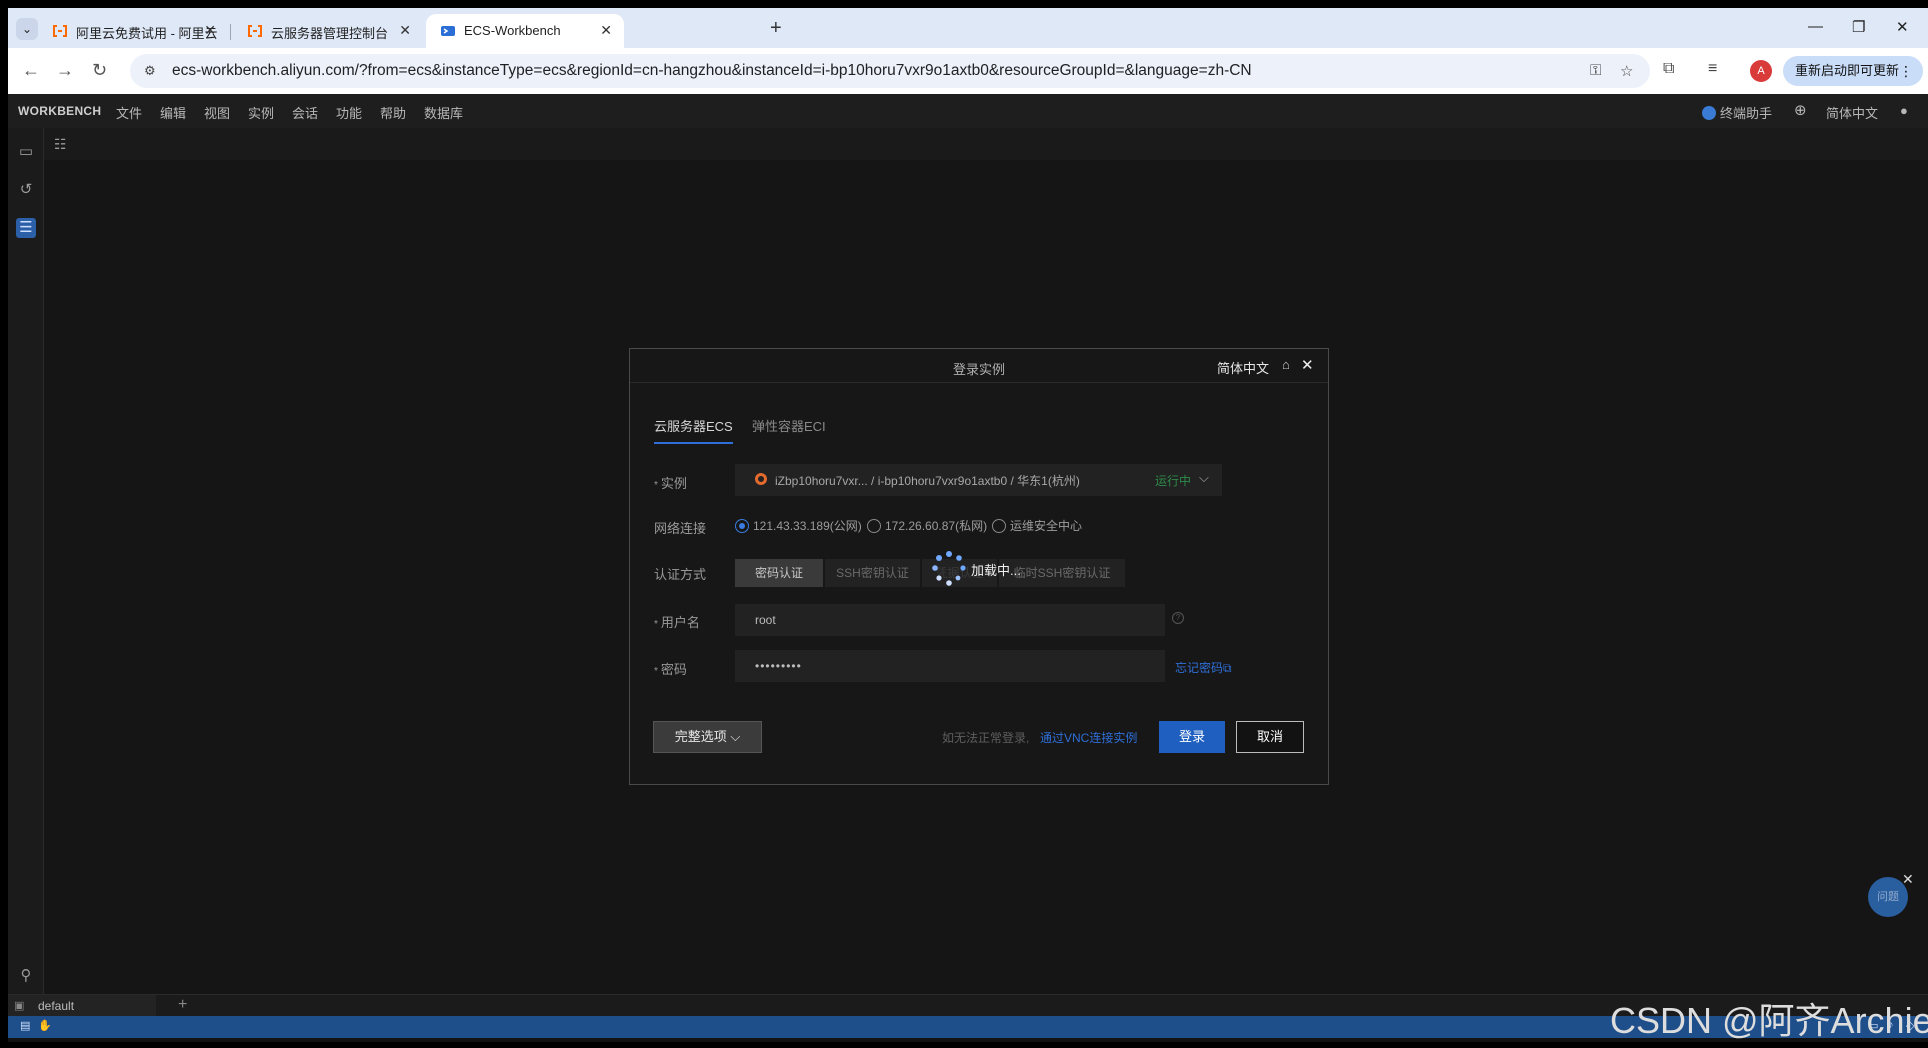  I want to click on update-restart-button: 重新启动即可更新 ⋮, so click(1853, 71).